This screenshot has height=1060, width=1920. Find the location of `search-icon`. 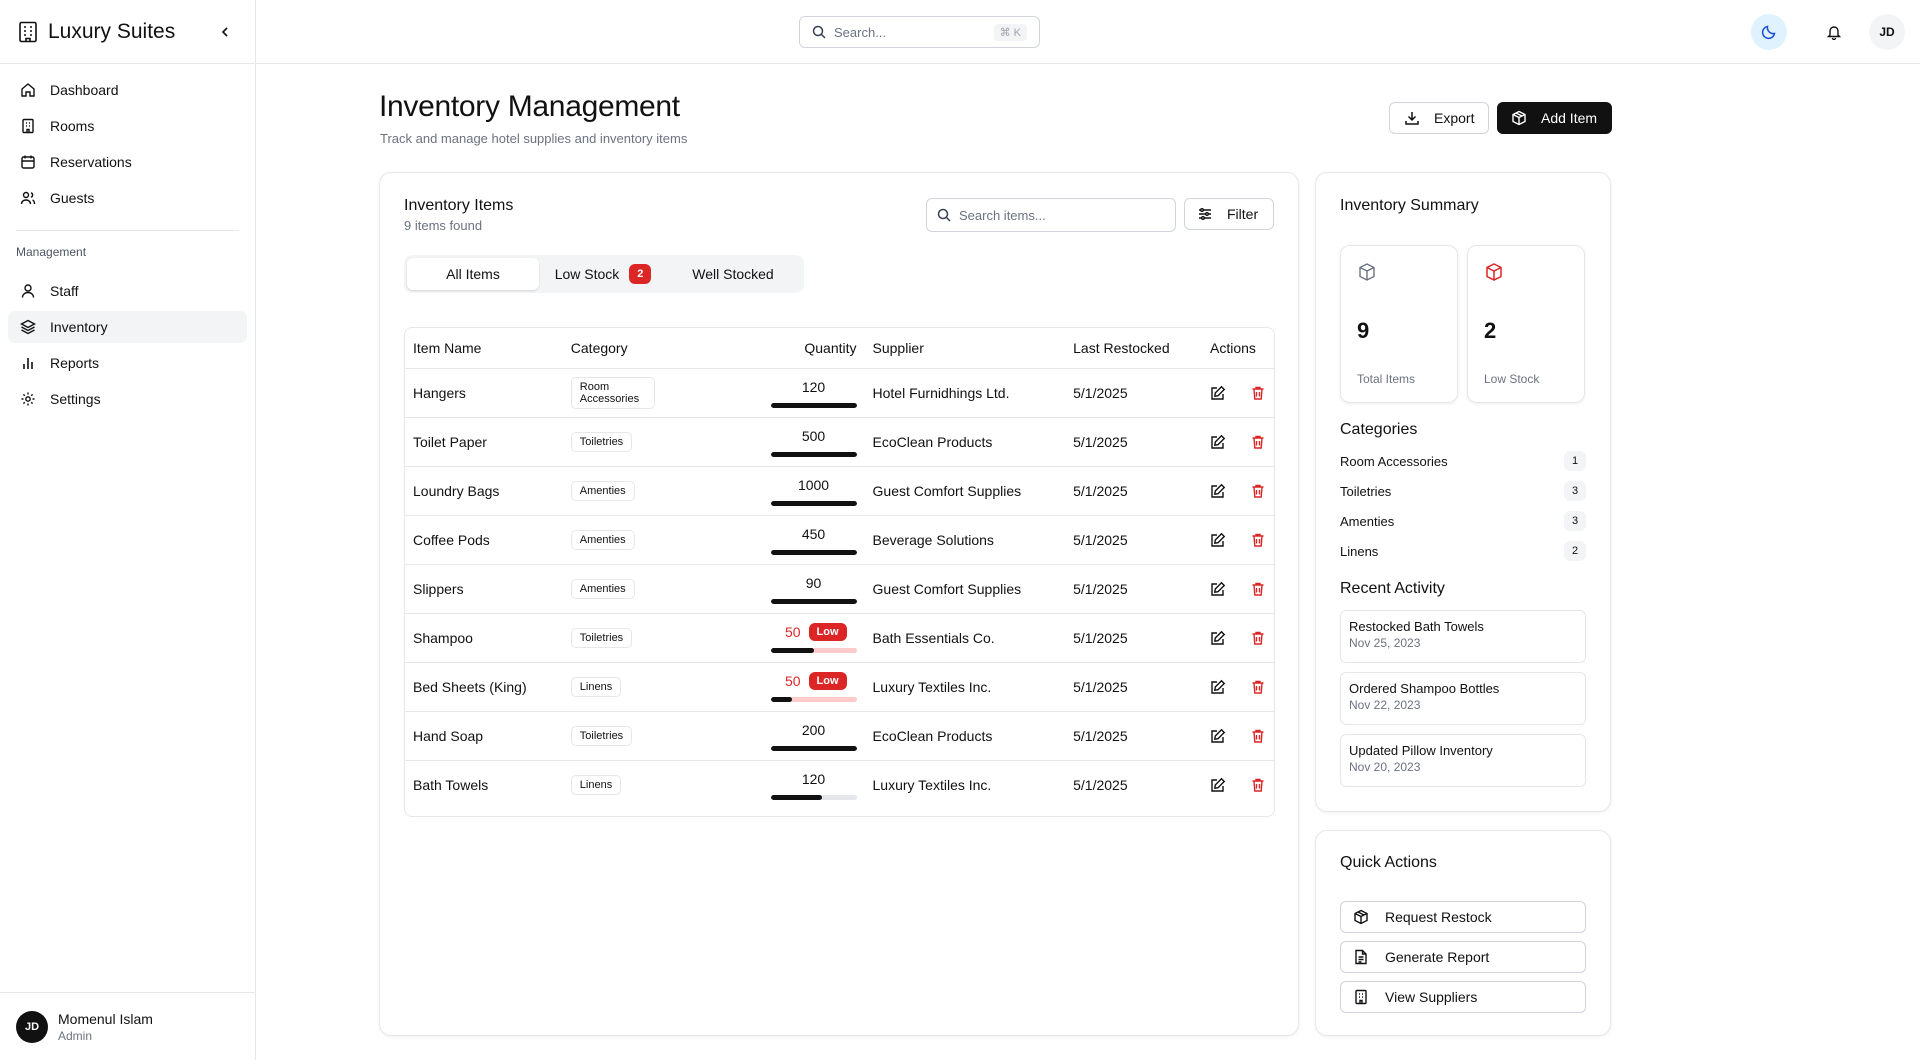

search-icon is located at coordinates (944, 215).